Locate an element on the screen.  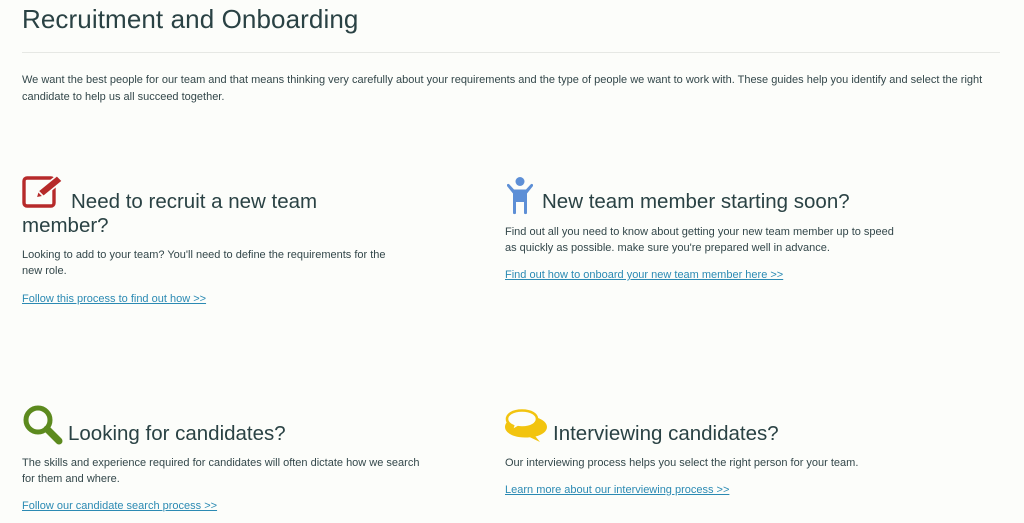
card-heading: New team member starting soon? is located at coordinates (696, 201).